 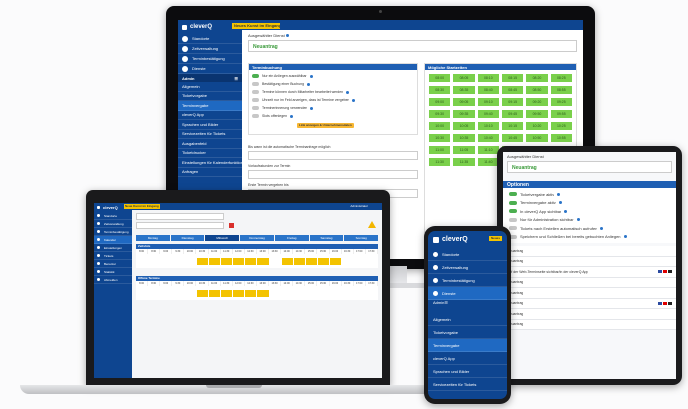 I want to click on phone-menu-item: Standorte, so click(x=467, y=254).